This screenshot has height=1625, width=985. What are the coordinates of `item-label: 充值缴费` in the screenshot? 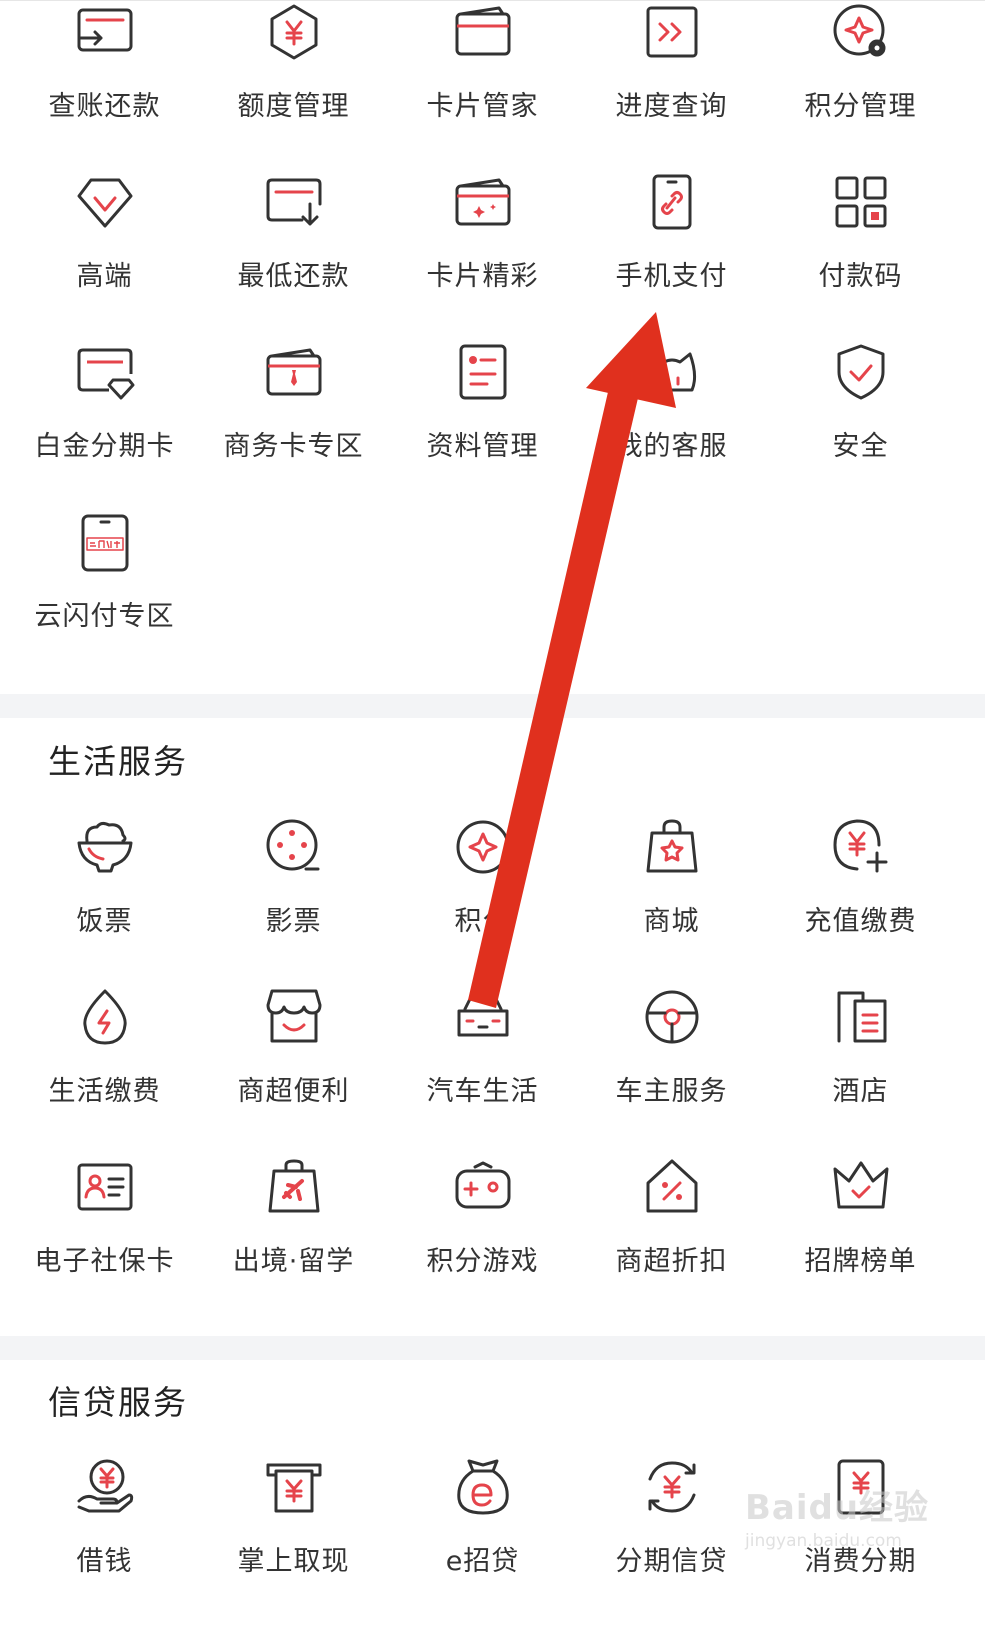 It's located at (860, 921).